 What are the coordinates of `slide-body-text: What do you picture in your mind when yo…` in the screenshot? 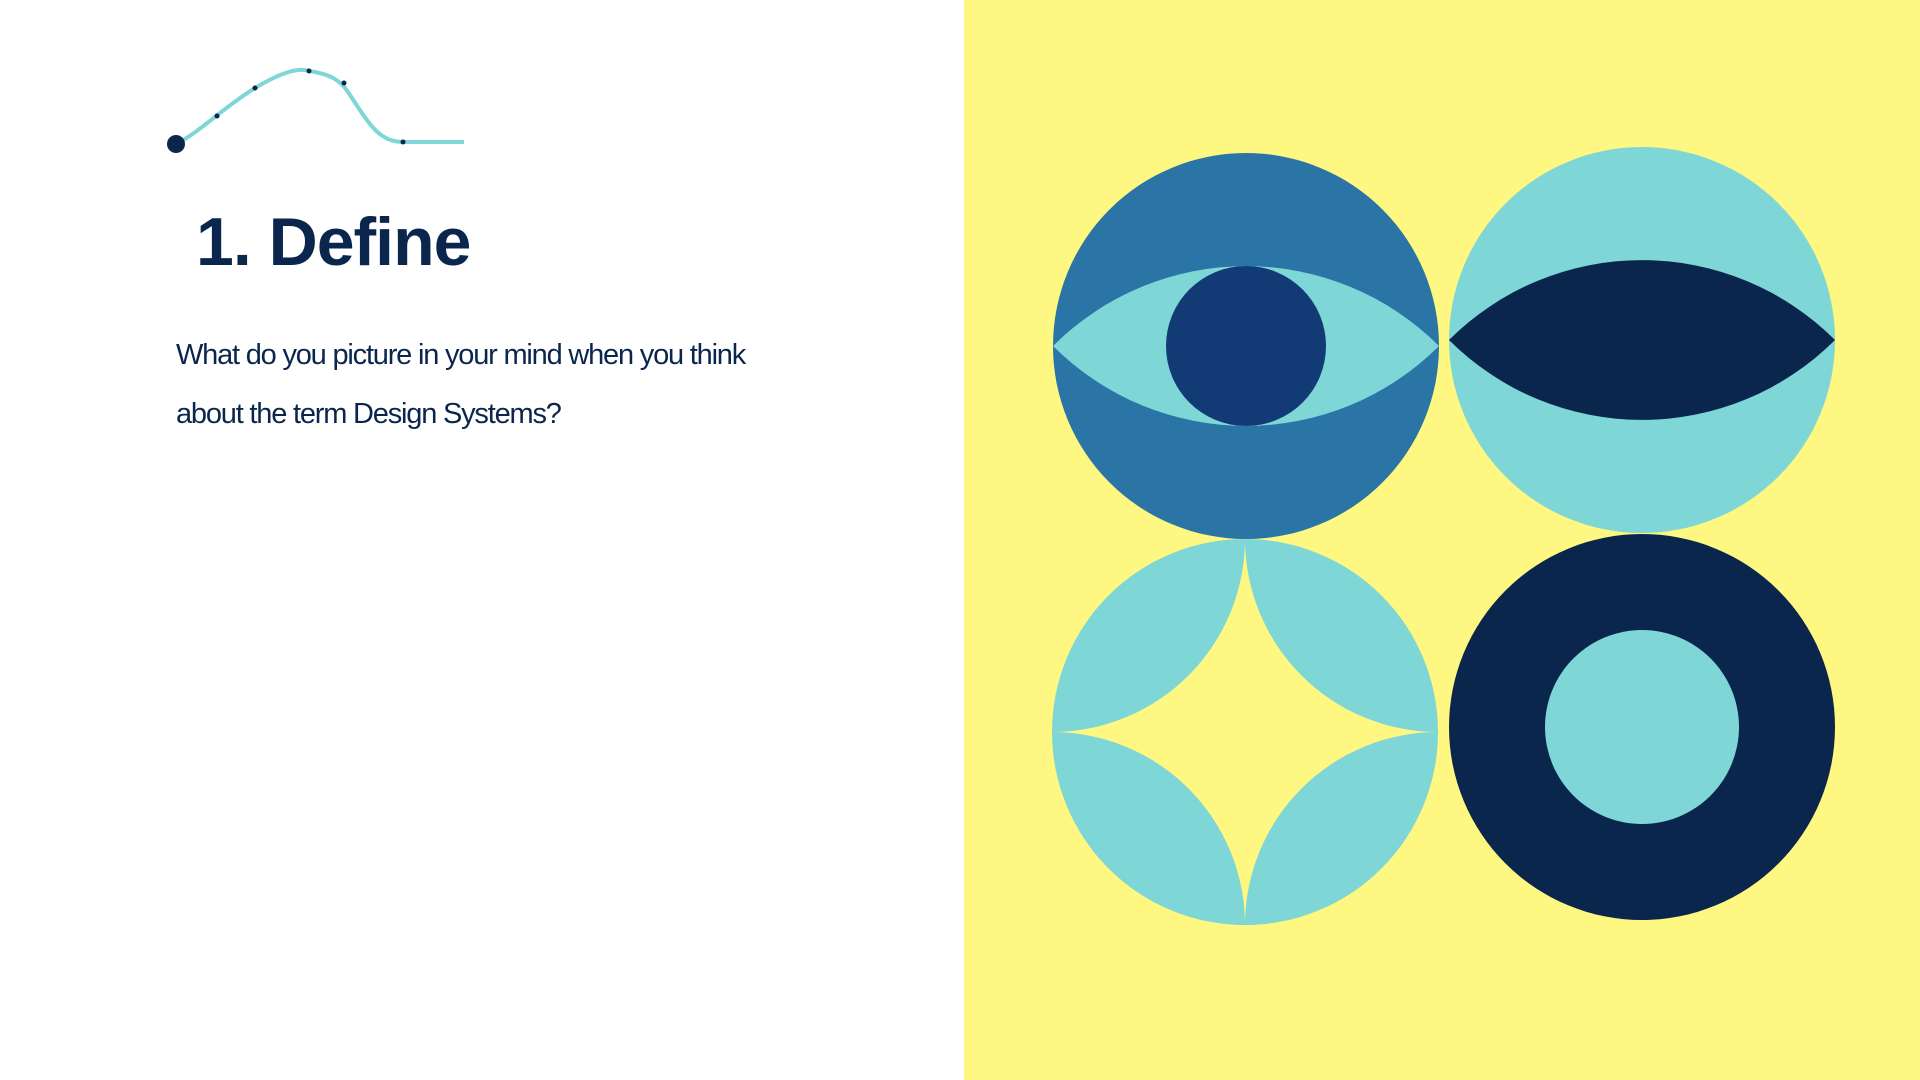 It's located at (461, 384).